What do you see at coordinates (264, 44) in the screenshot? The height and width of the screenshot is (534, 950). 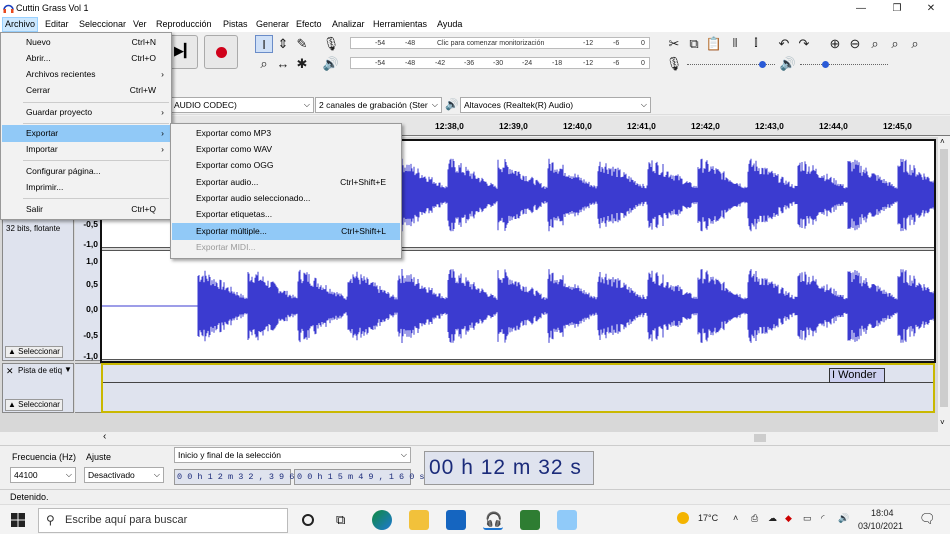 I see `selection-tool-icon: I` at bounding box center [264, 44].